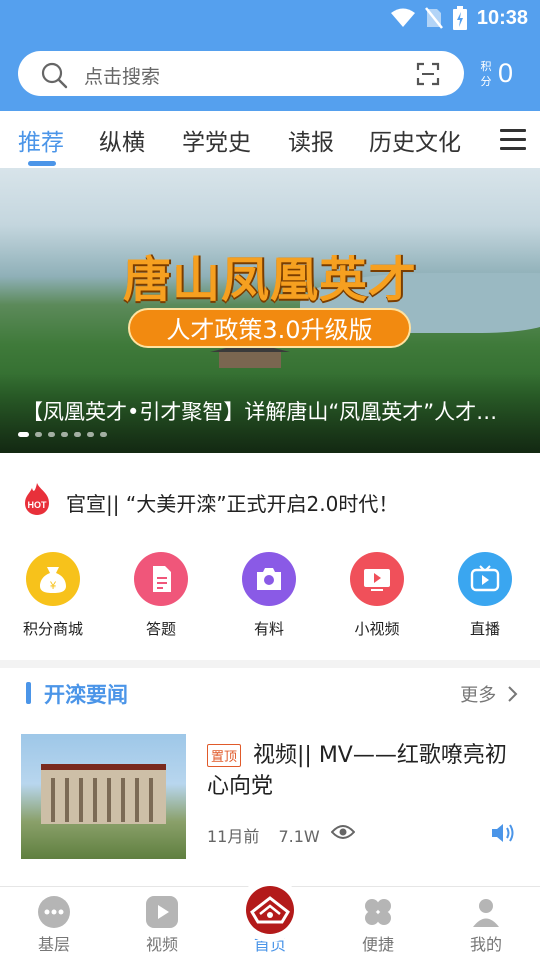 This screenshot has height=960, width=540. I want to click on more-label: 更多, so click(478, 695).